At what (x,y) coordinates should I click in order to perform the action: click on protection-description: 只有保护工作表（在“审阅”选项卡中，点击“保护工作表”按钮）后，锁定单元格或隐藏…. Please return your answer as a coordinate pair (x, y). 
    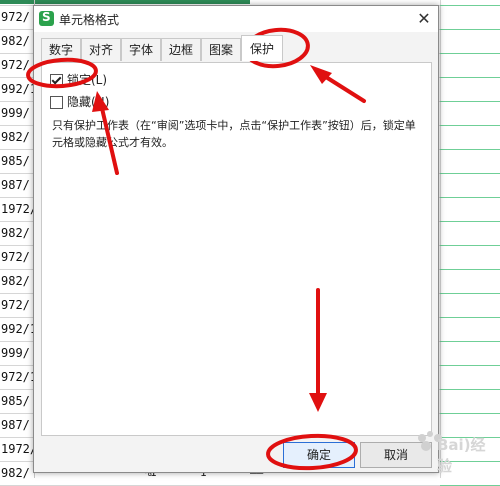
    Looking at the image, I should click on (234, 134).